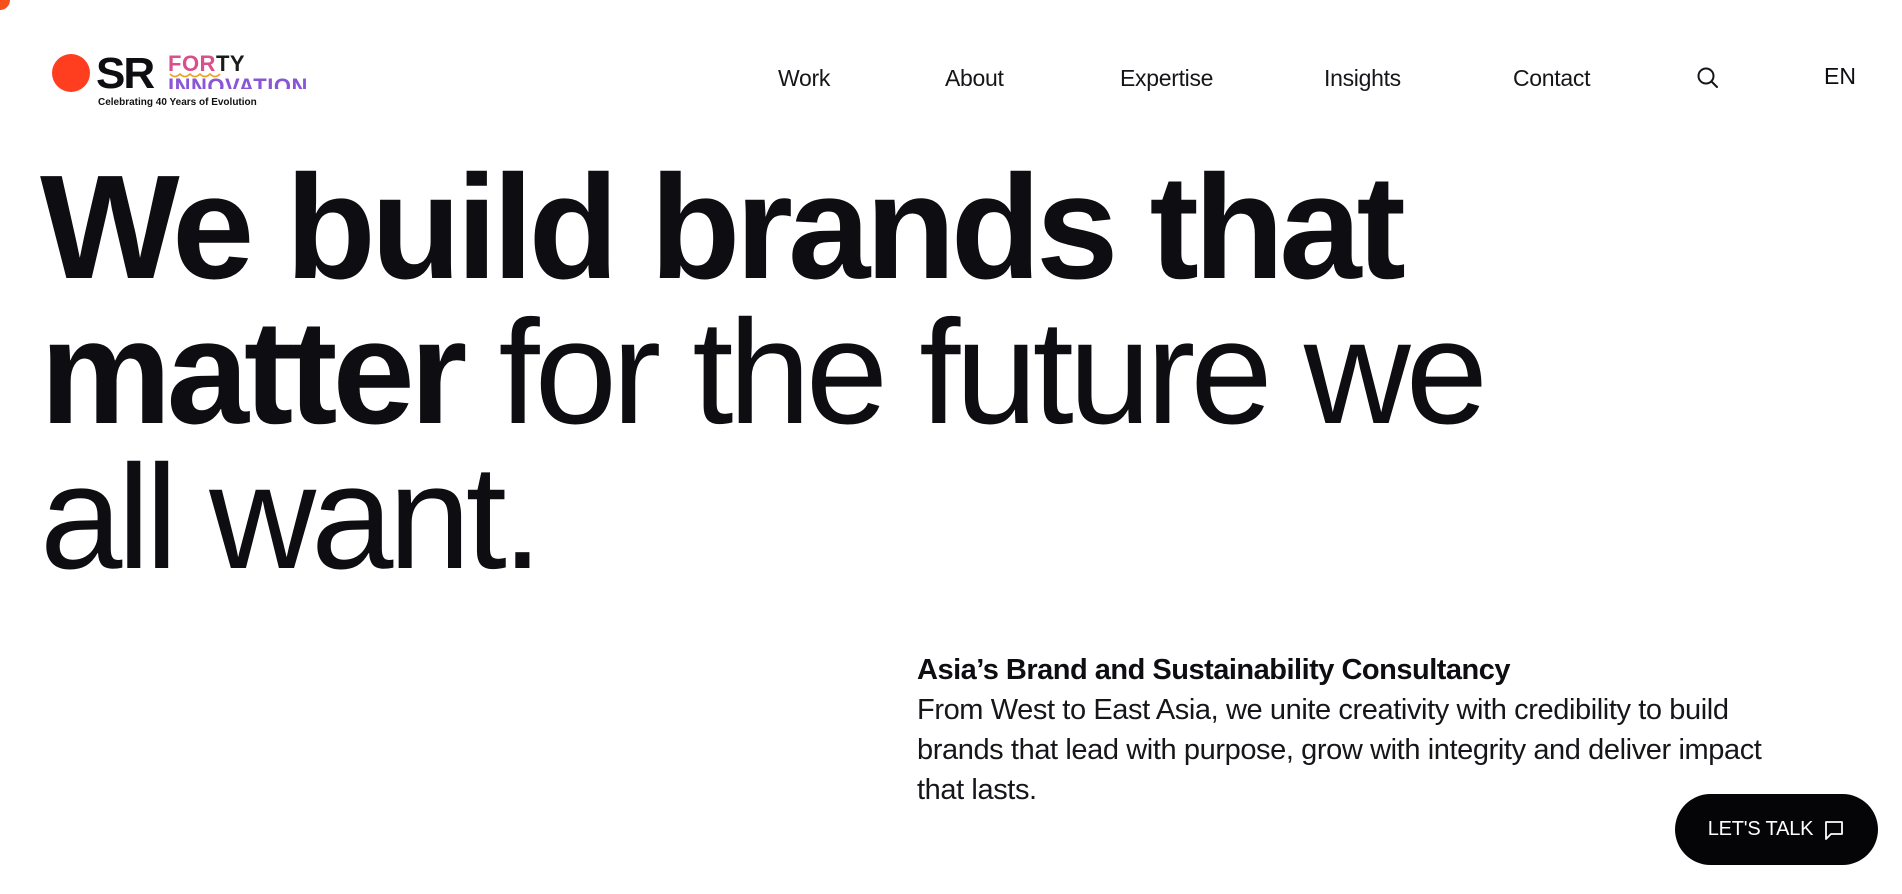 Image resolution: width=1902 pixels, height=894 pixels. What do you see at coordinates (71, 73) in the screenshot?
I see `logo-dot` at bounding box center [71, 73].